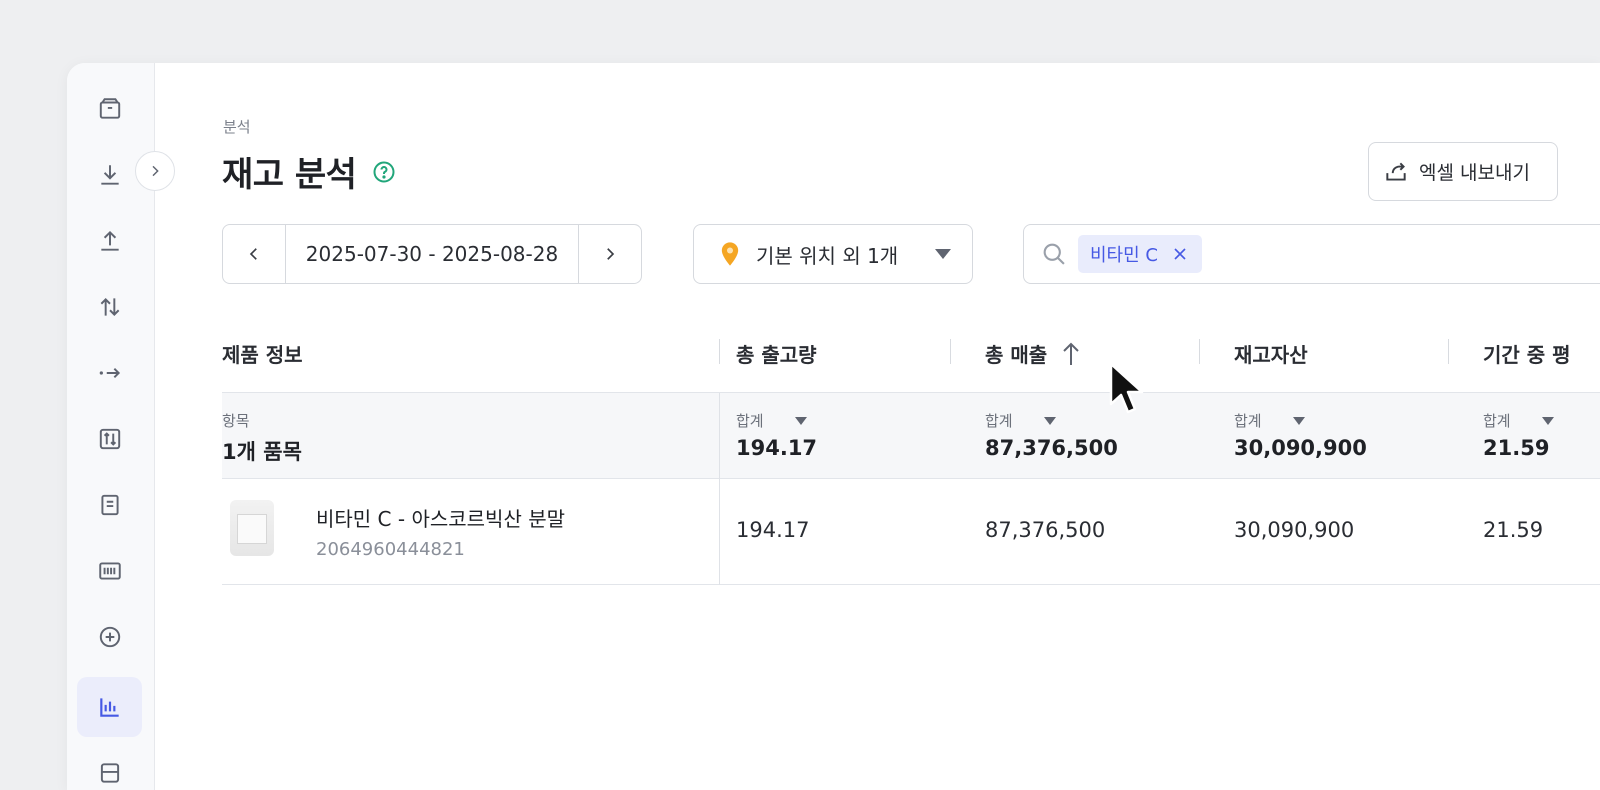  What do you see at coordinates (262, 353) in the screenshot?
I see `column-header-product: 제품 정보` at bounding box center [262, 353].